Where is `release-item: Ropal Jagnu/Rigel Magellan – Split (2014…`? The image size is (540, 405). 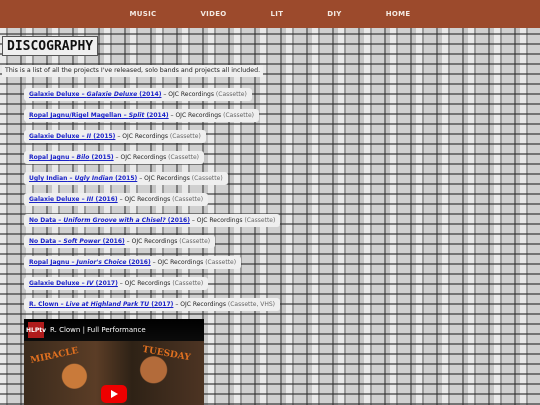
release-item: Ropal Jagnu/Rigel Magellan – Split (2014… is located at coordinates (141, 115).